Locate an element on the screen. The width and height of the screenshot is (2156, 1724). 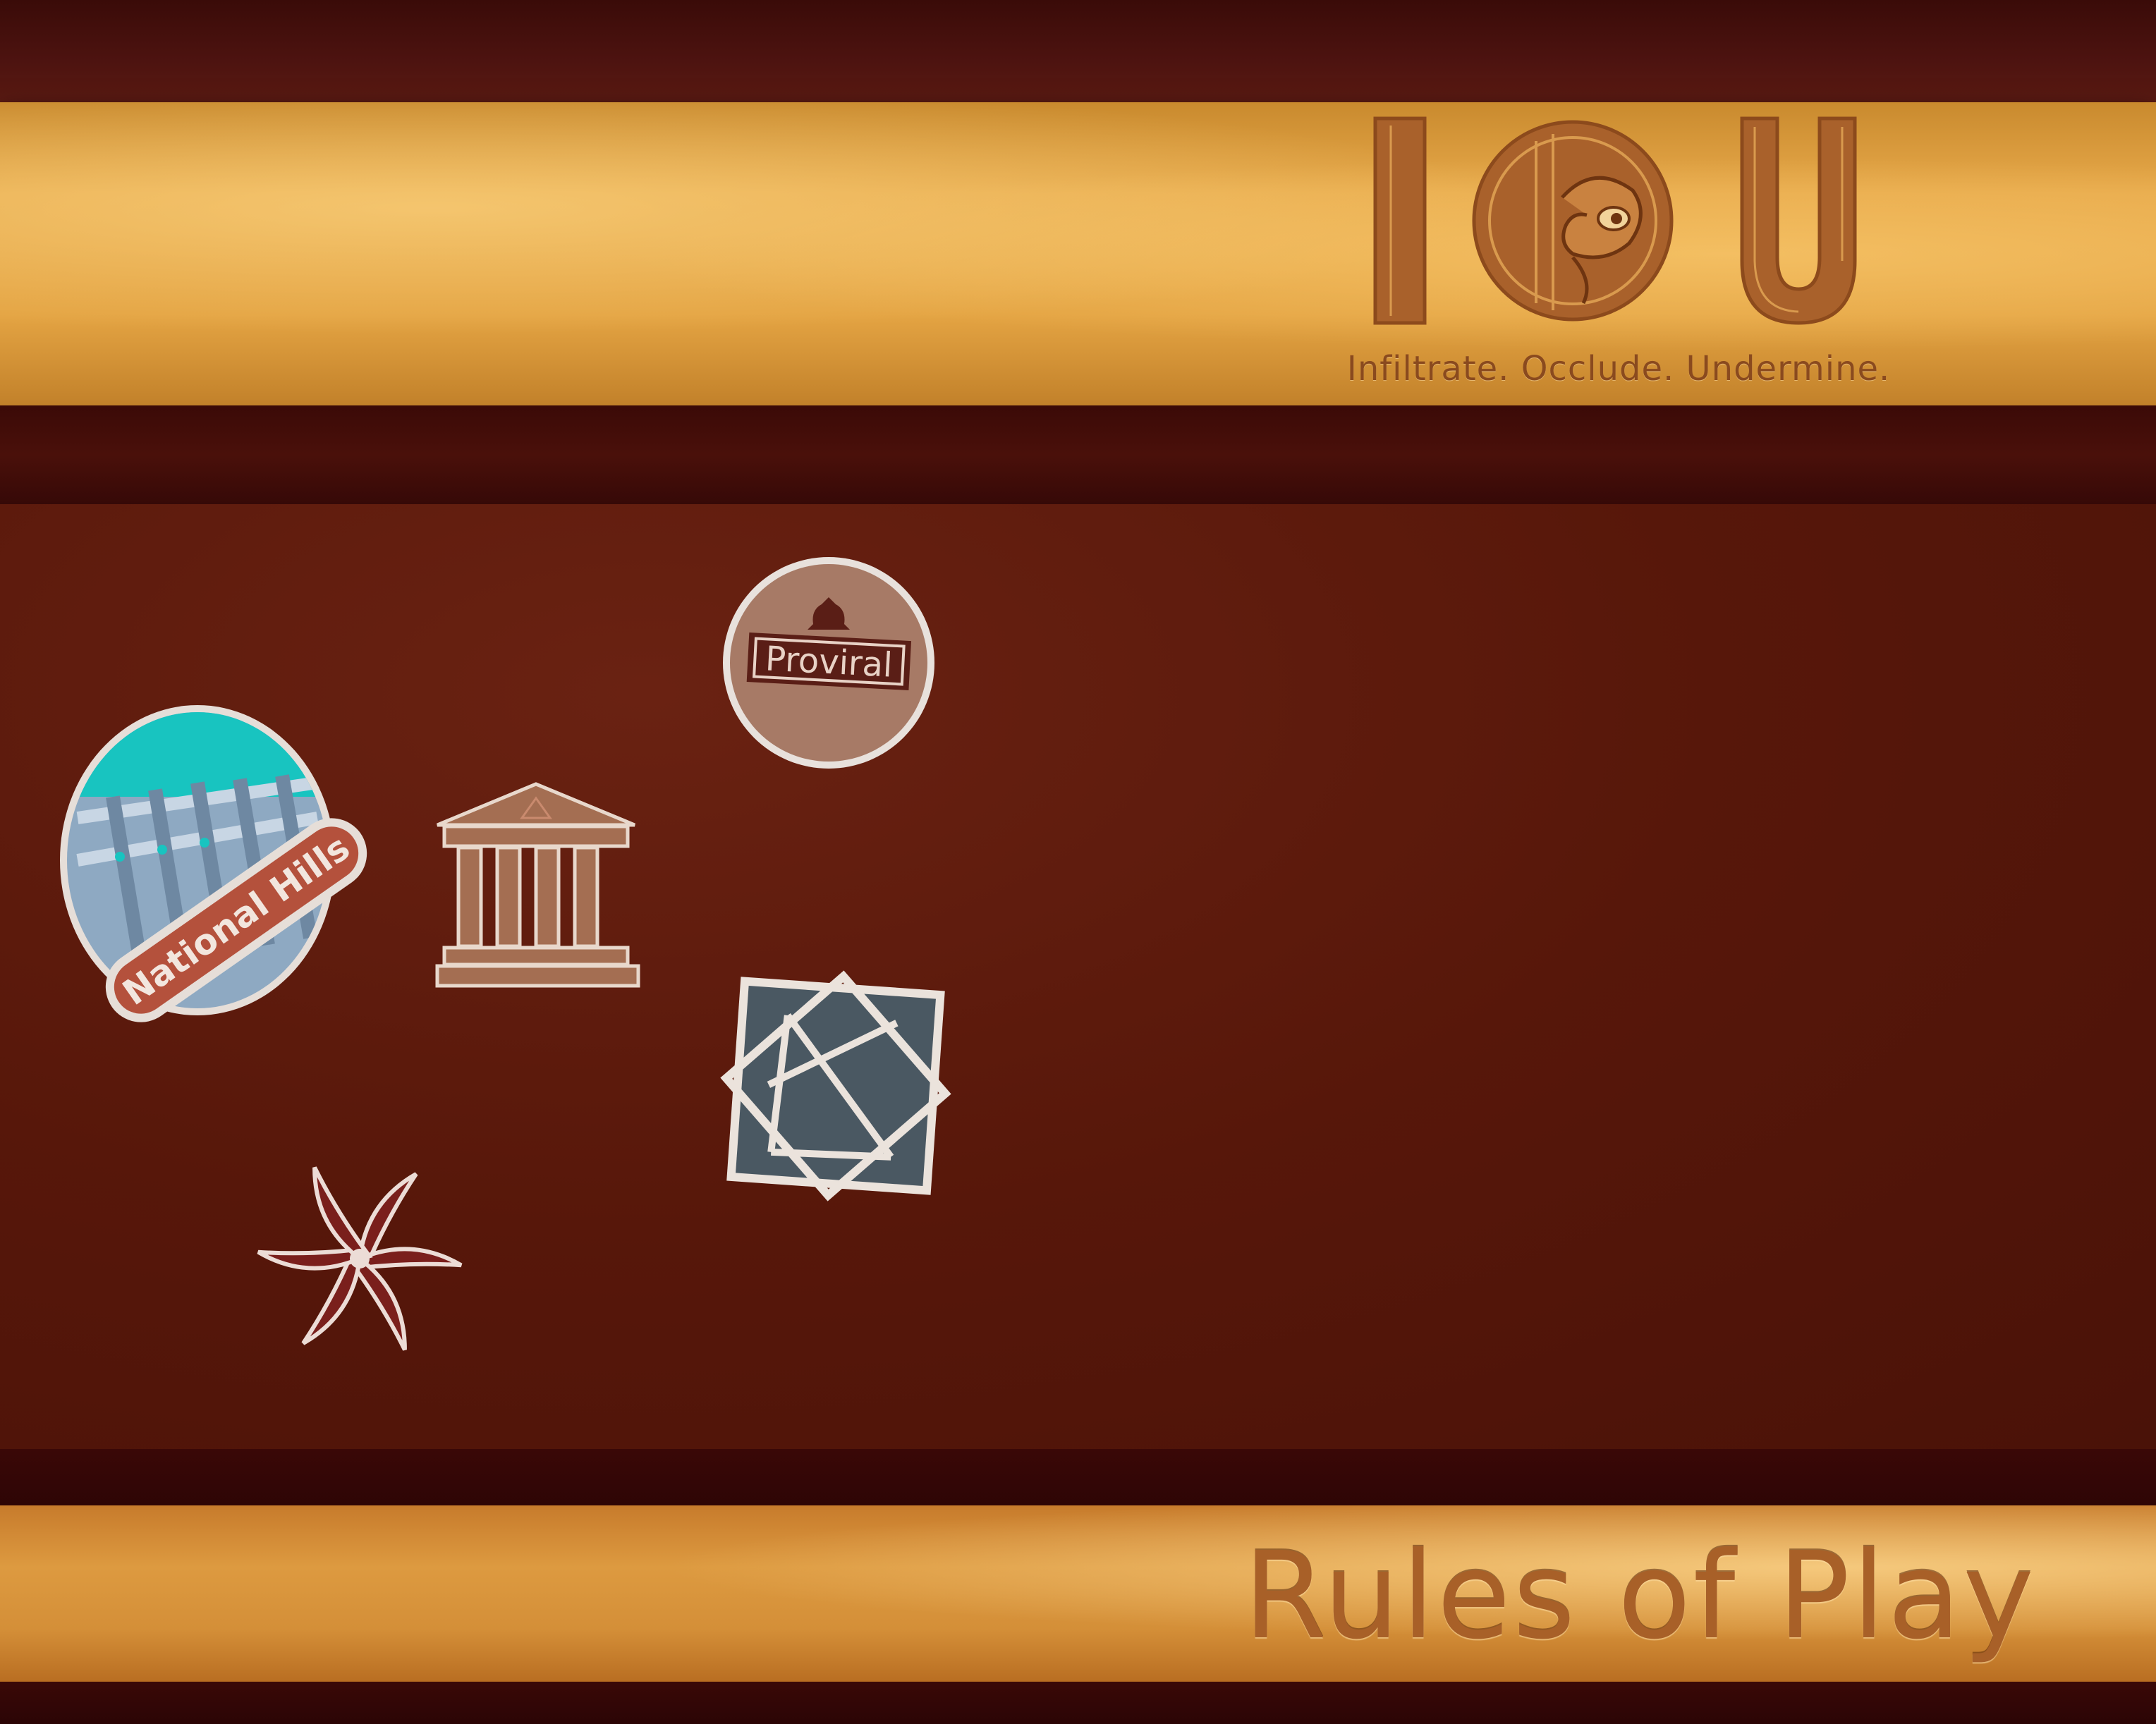
proviral-label: Proviral is located at coordinates (830, 662).